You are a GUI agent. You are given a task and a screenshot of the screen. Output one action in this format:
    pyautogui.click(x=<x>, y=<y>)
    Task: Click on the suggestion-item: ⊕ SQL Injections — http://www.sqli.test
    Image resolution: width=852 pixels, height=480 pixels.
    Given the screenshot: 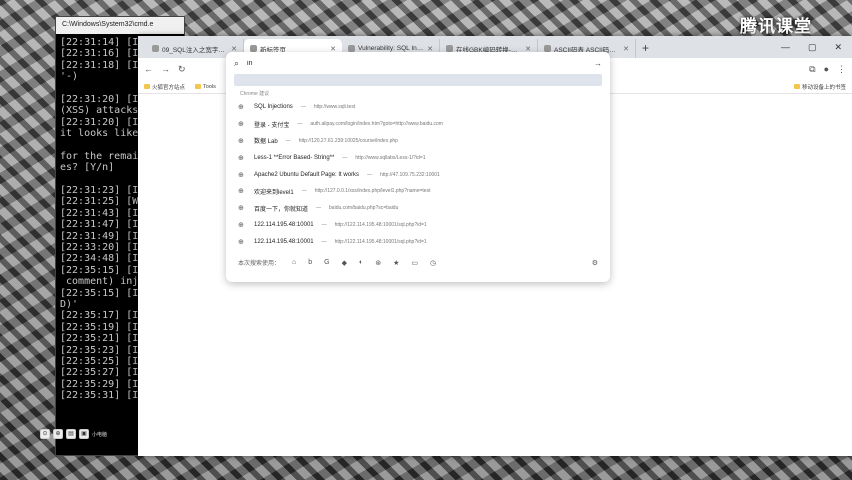 What is the action you would take?
    pyautogui.click(x=418, y=107)
    